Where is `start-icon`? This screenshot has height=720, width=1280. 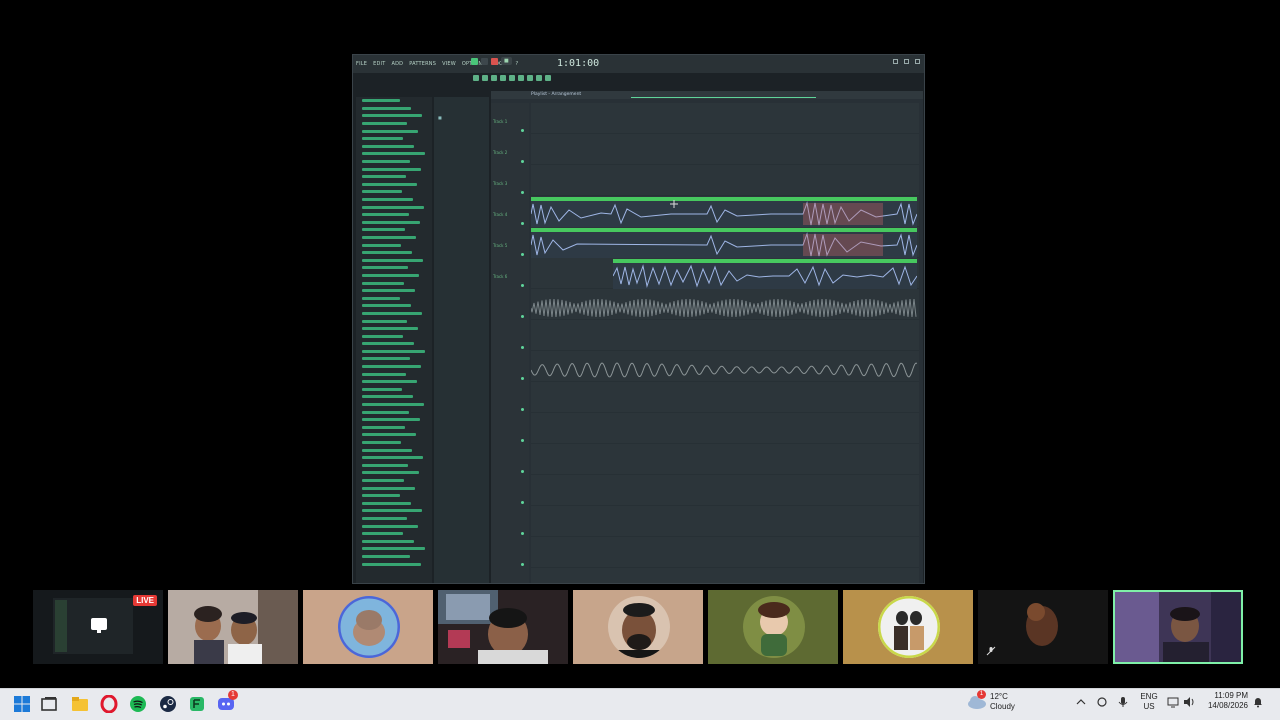
start-icon is located at coordinates (22, 704).